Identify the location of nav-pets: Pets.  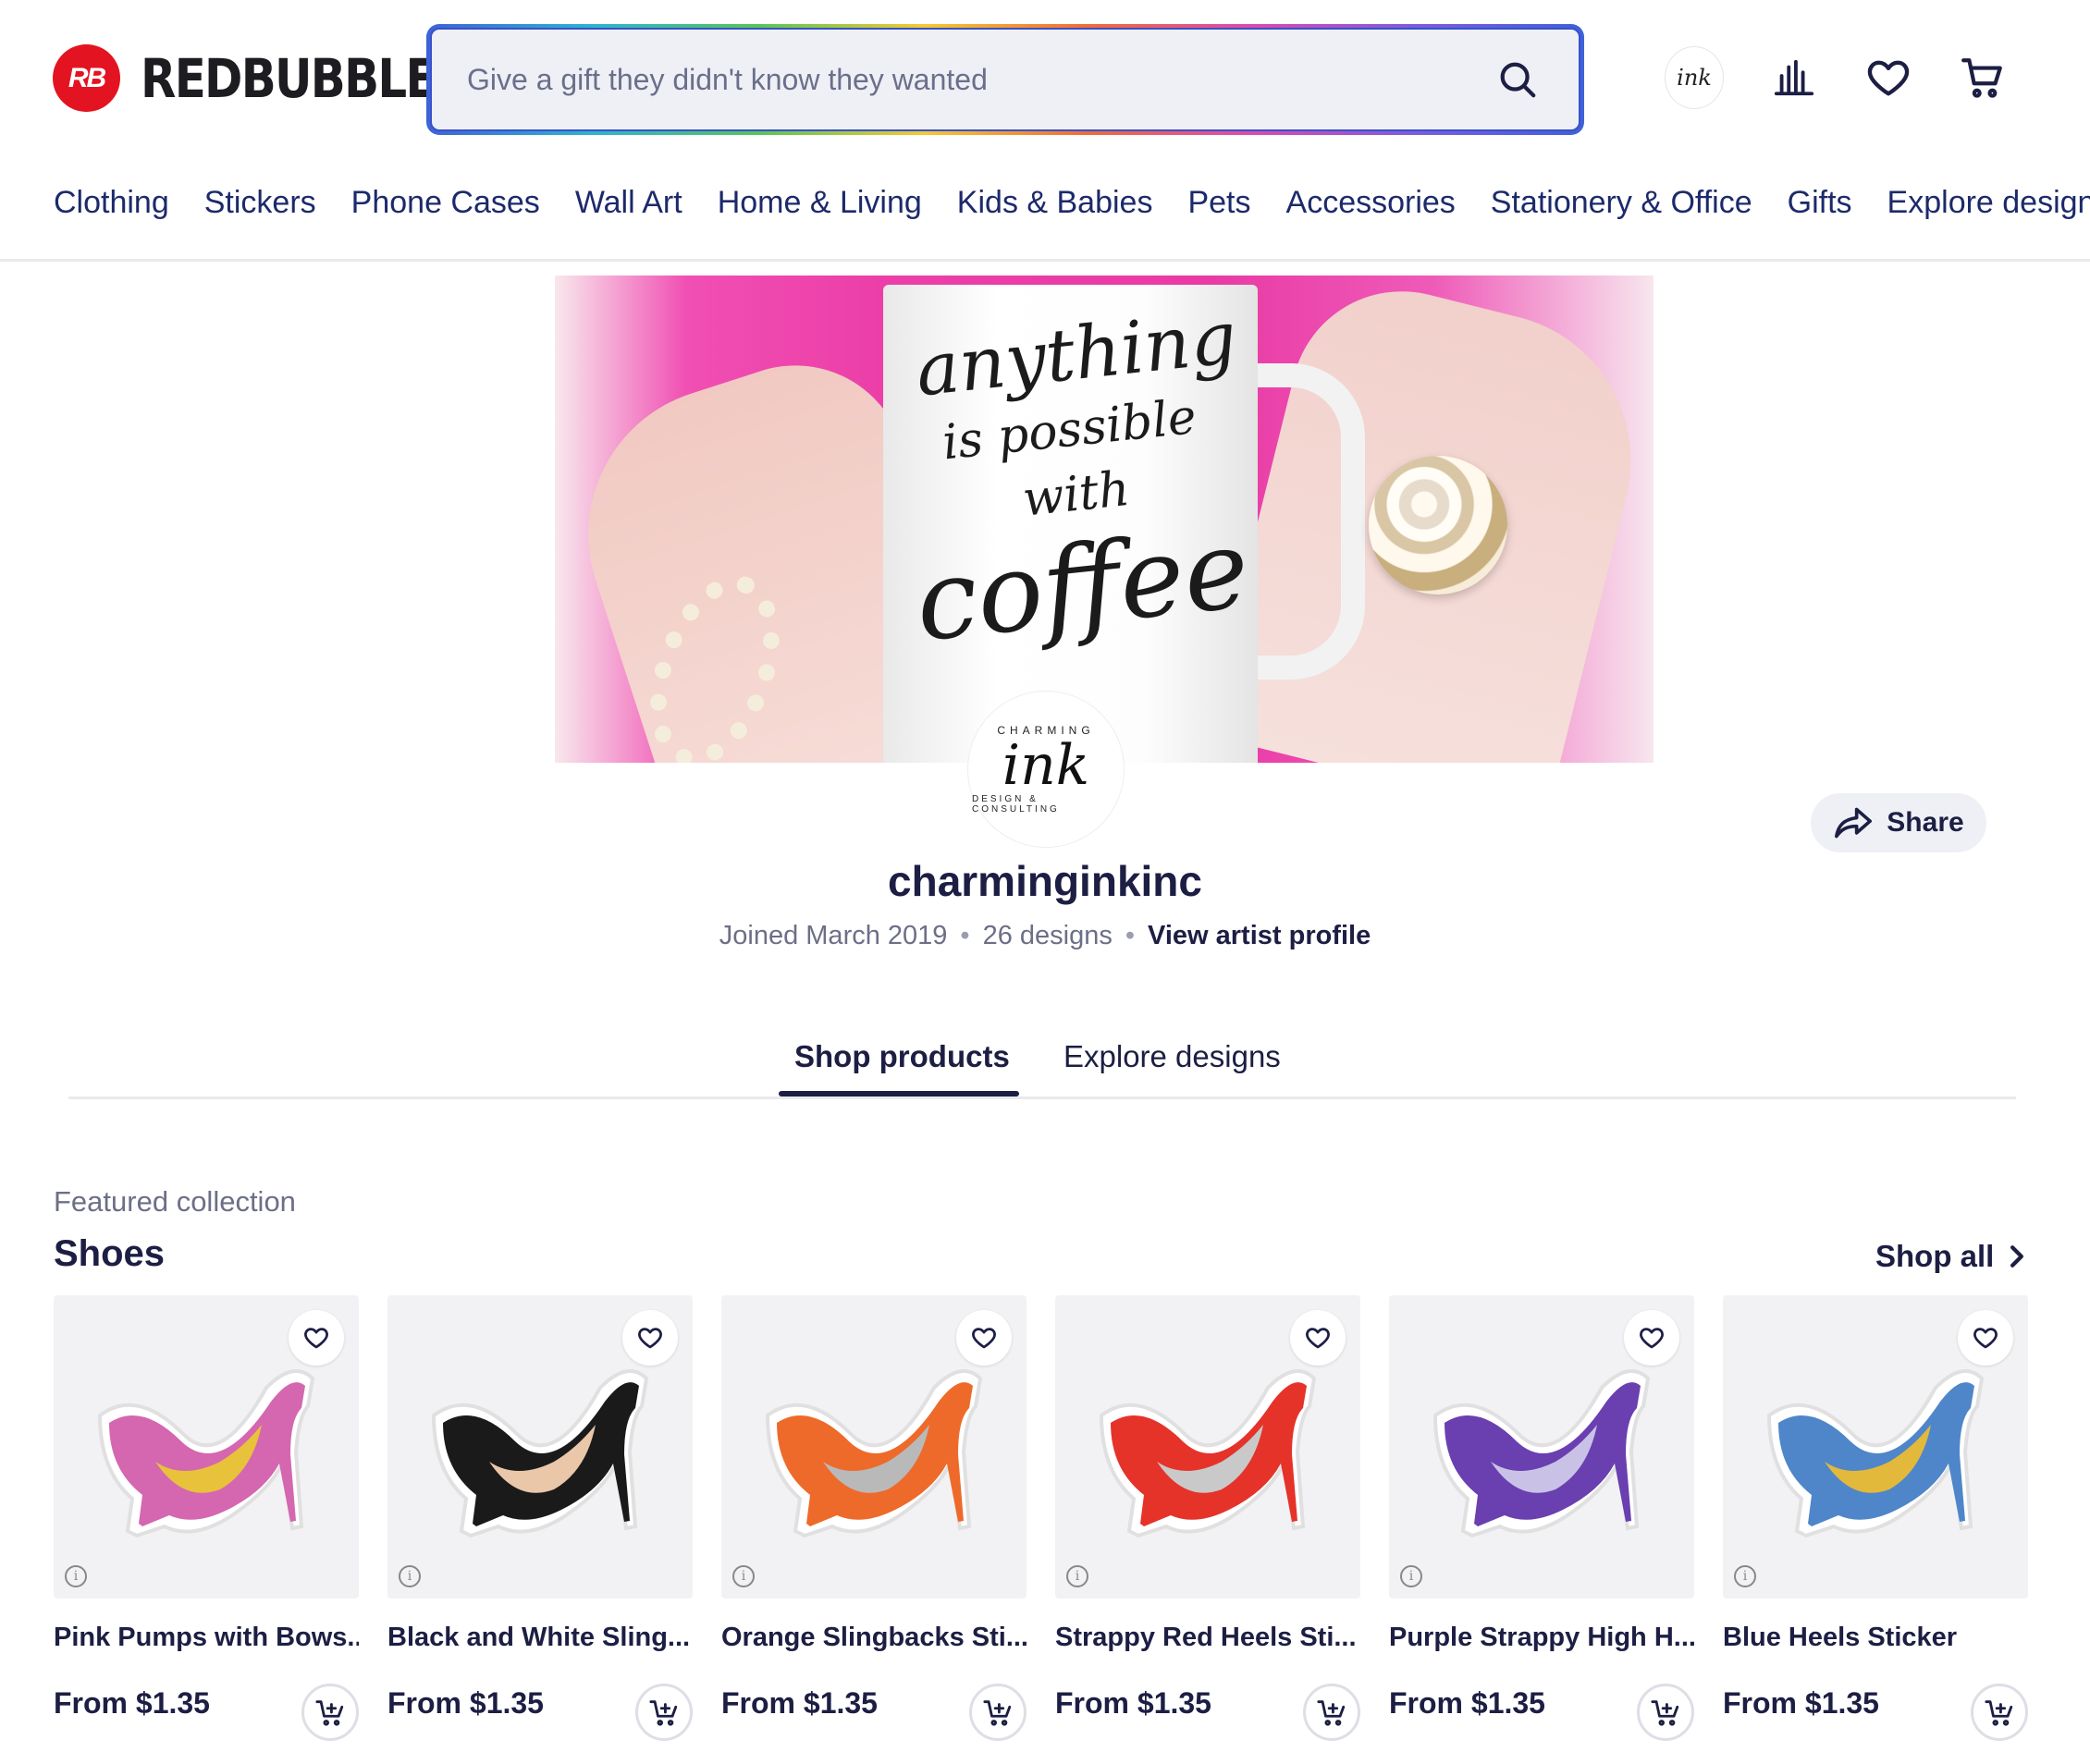
(1218, 203).